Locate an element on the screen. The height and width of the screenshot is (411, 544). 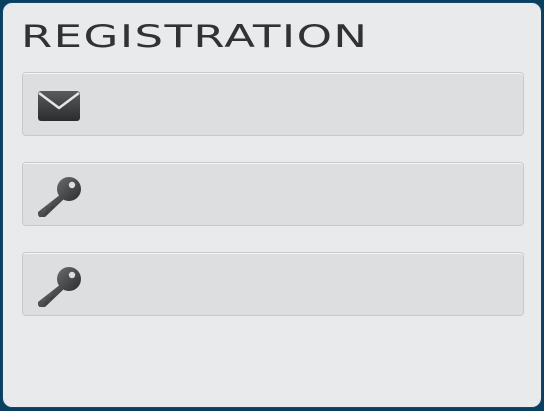
confirm-password-input is located at coordinates (305, 284).